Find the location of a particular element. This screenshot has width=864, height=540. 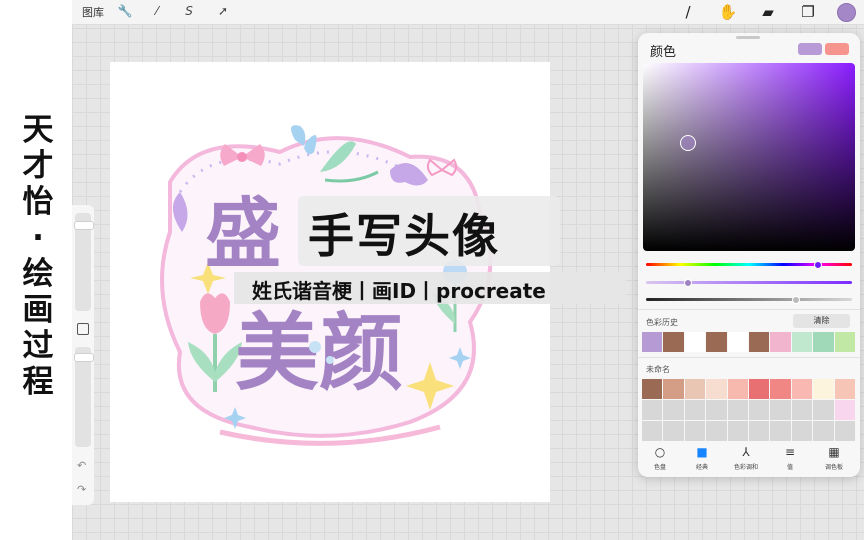

saturation-slider is located at coordinates (749, 282).